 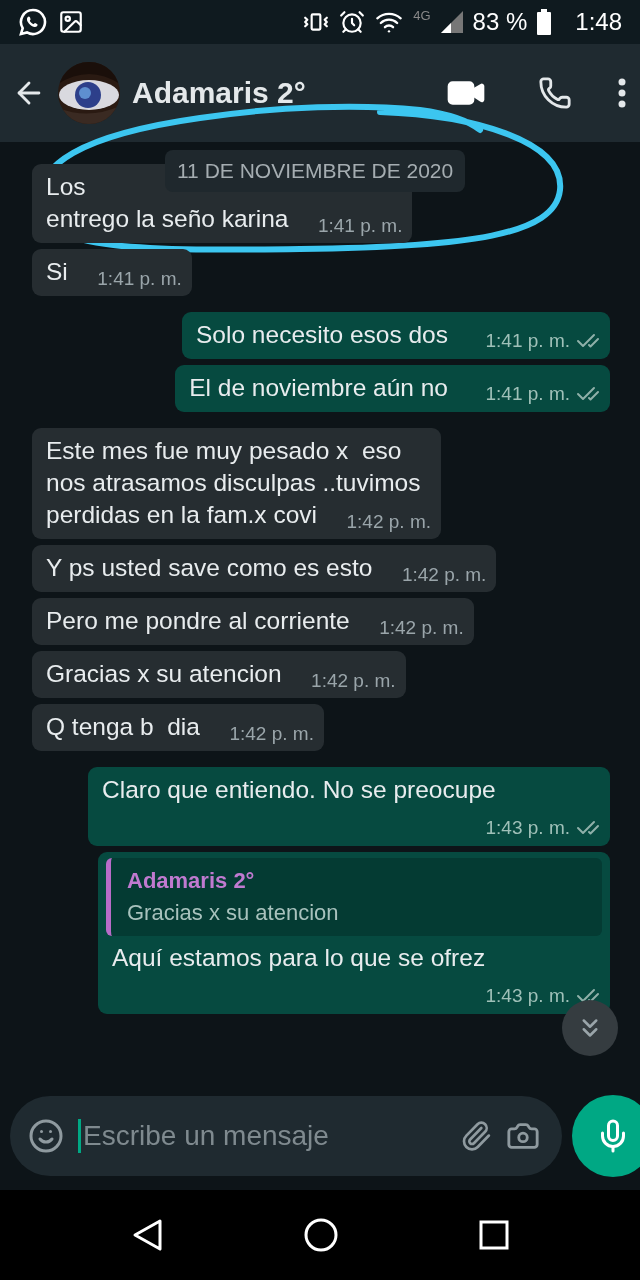 I want to click on scroll-down-button, so click(x=590, y=1028).